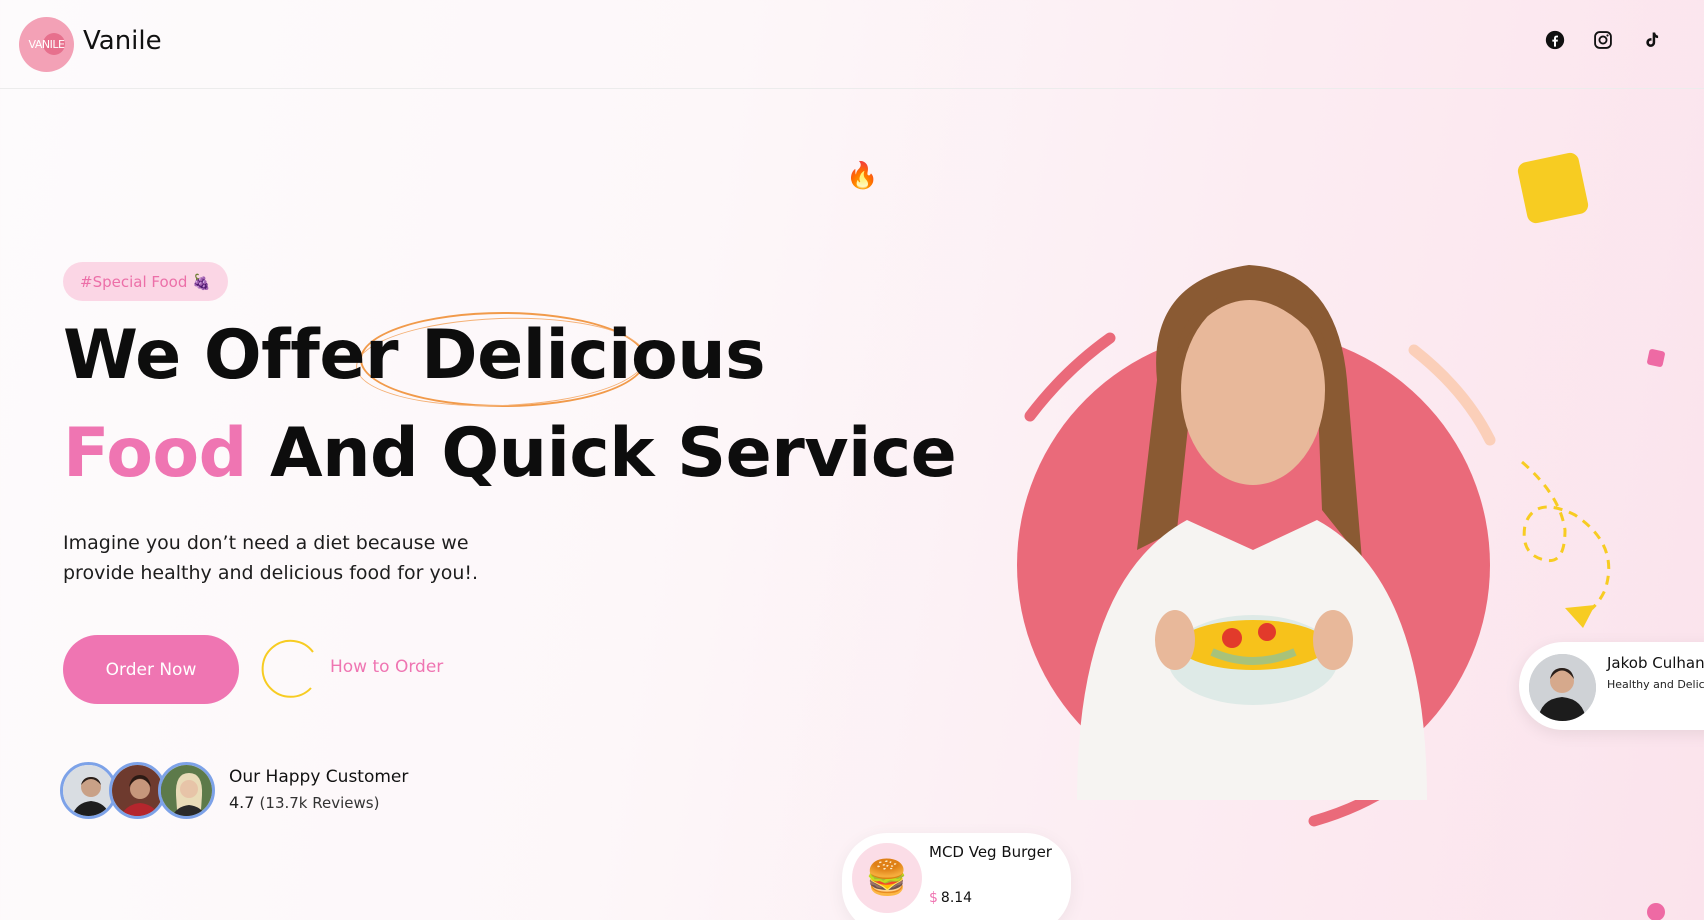  I want to click on product-name: MCD Veg Burger, so click(990, 852).